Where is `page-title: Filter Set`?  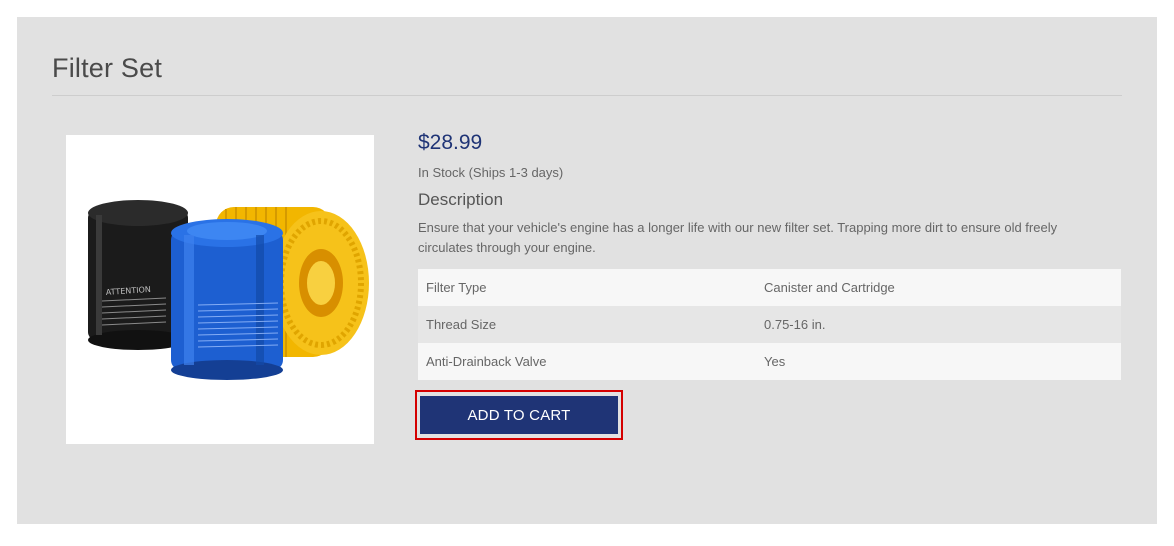
page-title: Filter Set is located at coordinates (107, 68).